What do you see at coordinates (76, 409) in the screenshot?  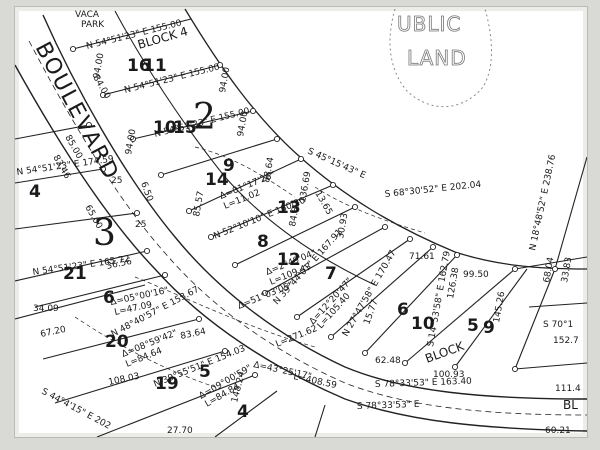 I see `bearing-text: S 44°4'15" E 202` at bounding box center [76, 409].